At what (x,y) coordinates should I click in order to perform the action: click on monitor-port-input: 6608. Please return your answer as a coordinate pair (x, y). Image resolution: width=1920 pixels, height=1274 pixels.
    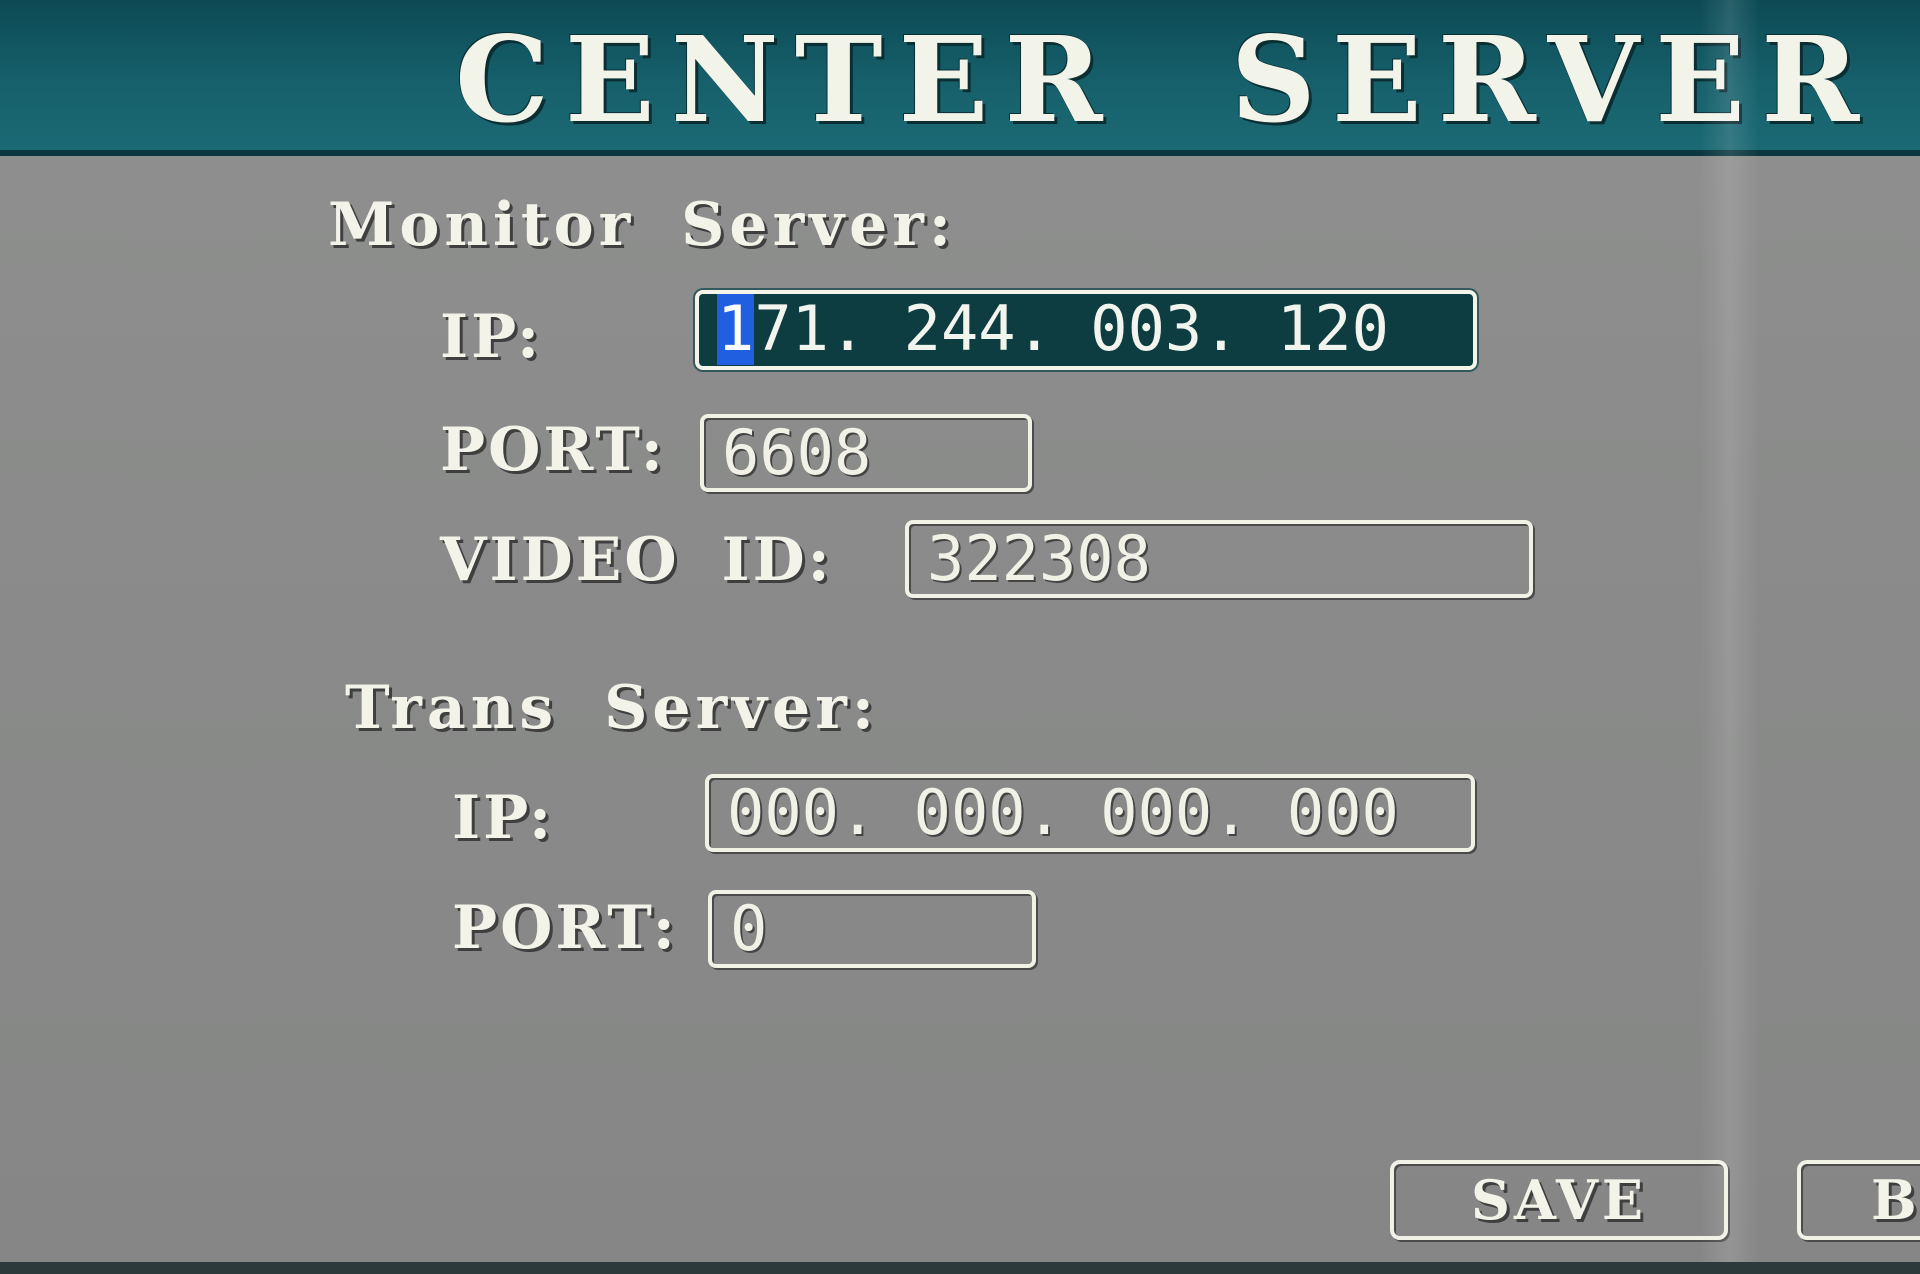
    Looking at the image, I should click on (866, 453).